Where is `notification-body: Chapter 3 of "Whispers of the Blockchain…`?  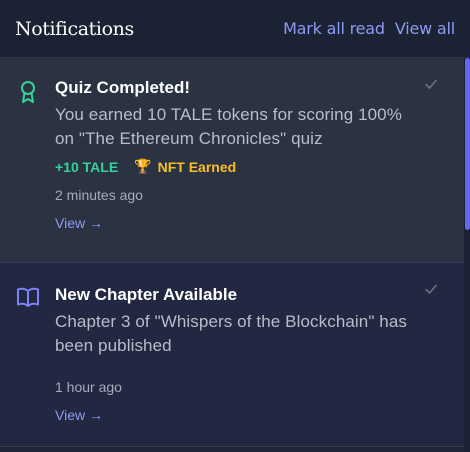
notification-body: Chapter 3 of "Whispers of the Blockchain… is located at coordinates (231, 333).